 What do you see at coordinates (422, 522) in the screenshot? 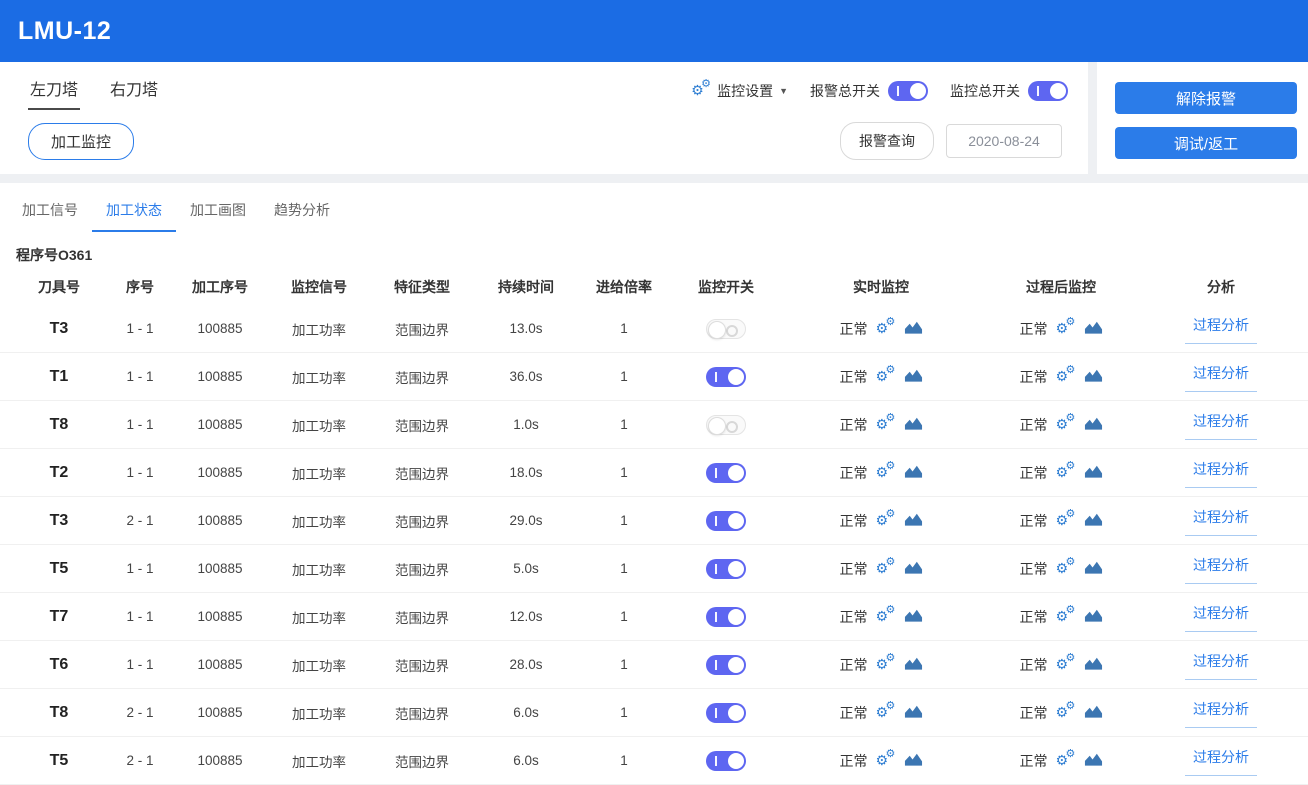
I see `feature-type: 范围边界` at bounding box center [422, 522].